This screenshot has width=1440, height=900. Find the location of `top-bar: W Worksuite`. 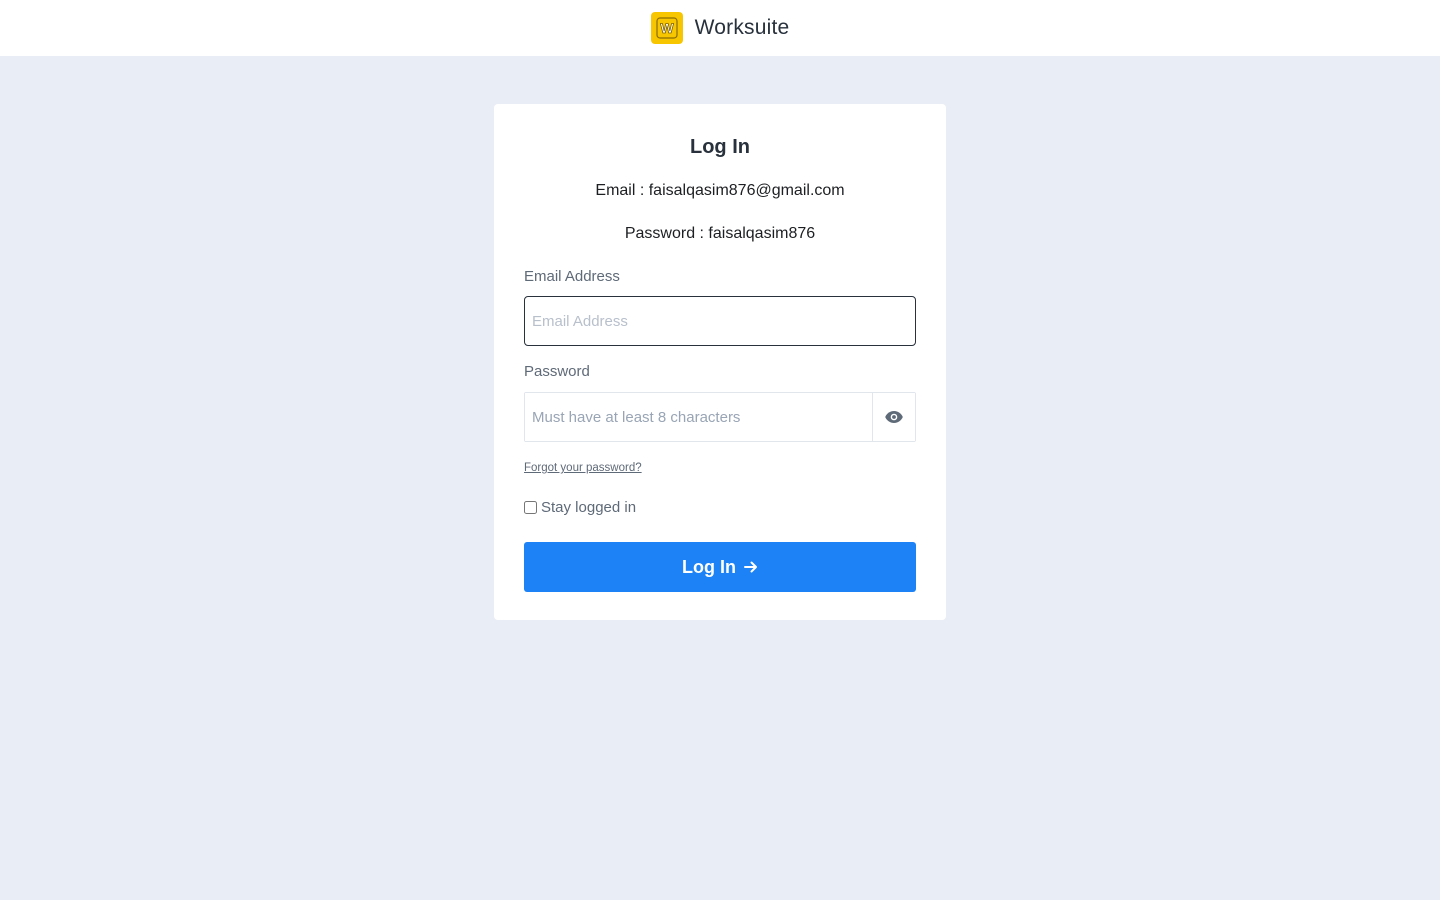

top-bar: W Worksuite is located at coordinates (720, 28).